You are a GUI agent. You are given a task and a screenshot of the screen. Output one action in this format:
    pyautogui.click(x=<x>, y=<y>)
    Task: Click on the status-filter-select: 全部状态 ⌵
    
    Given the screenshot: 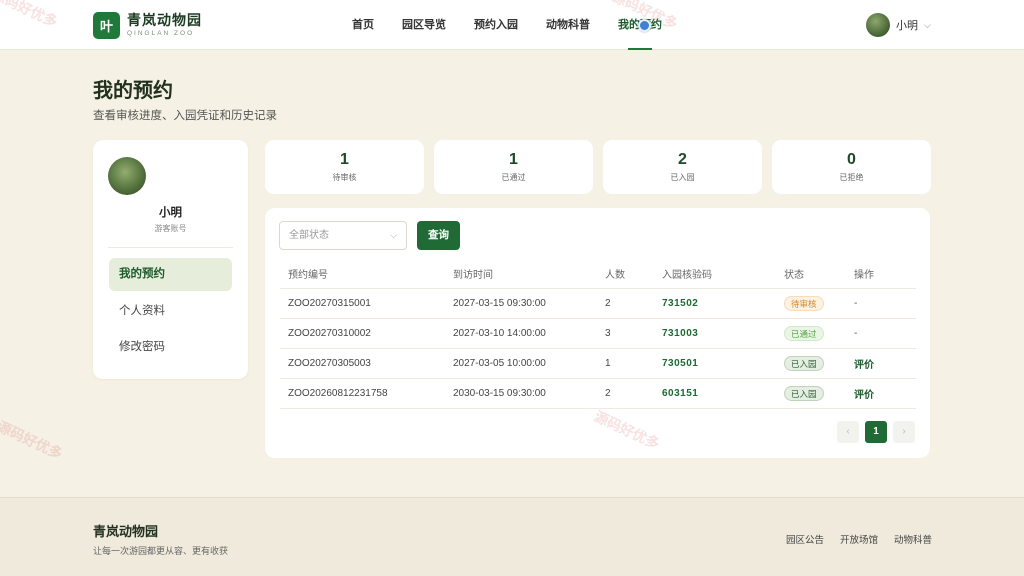 What is the action you would take?
    pyautogui.click(x=343, y=235)
    